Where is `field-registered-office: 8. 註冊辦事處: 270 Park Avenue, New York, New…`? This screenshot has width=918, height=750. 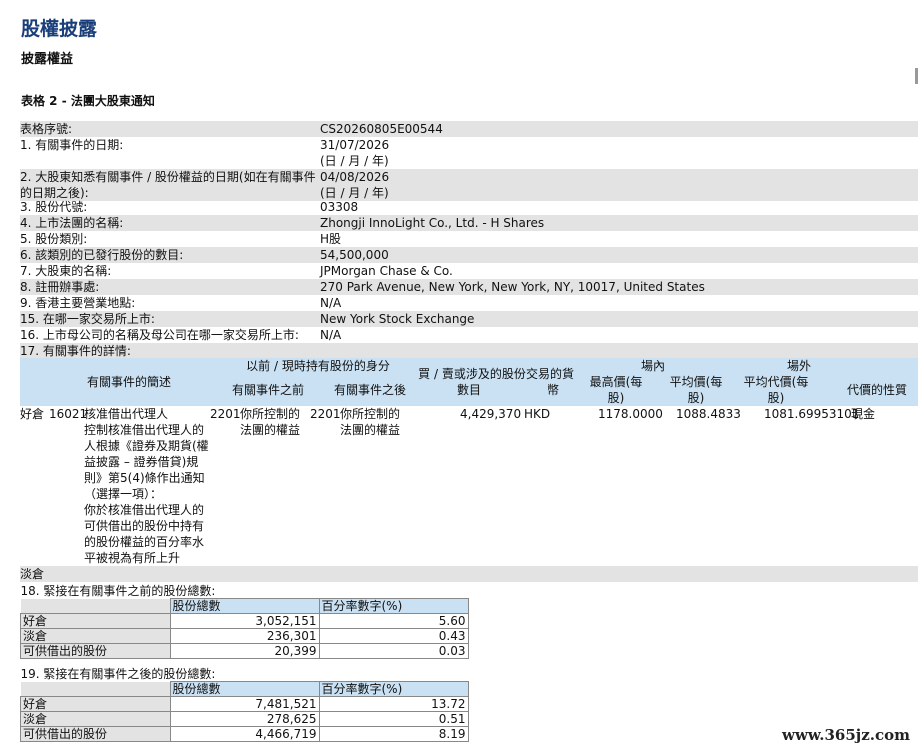 field-registered-office: 8. 註冊辦事處: 270 Park Avenue, New York, New… is located at coordinates (469, 287).